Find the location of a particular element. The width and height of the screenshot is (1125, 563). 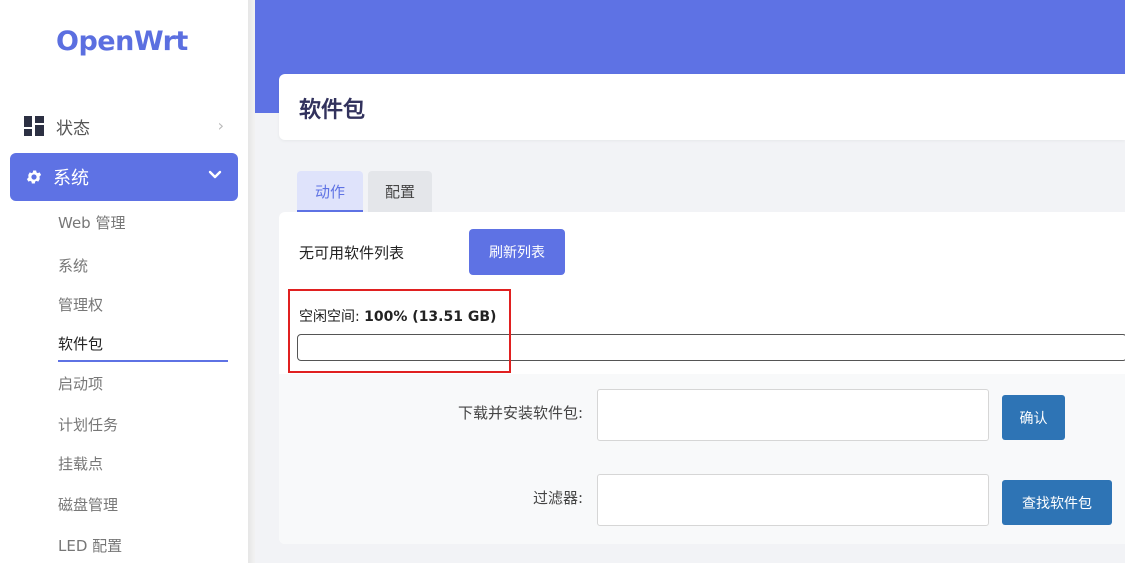

gear-icon is located at coordinates (34, 177).